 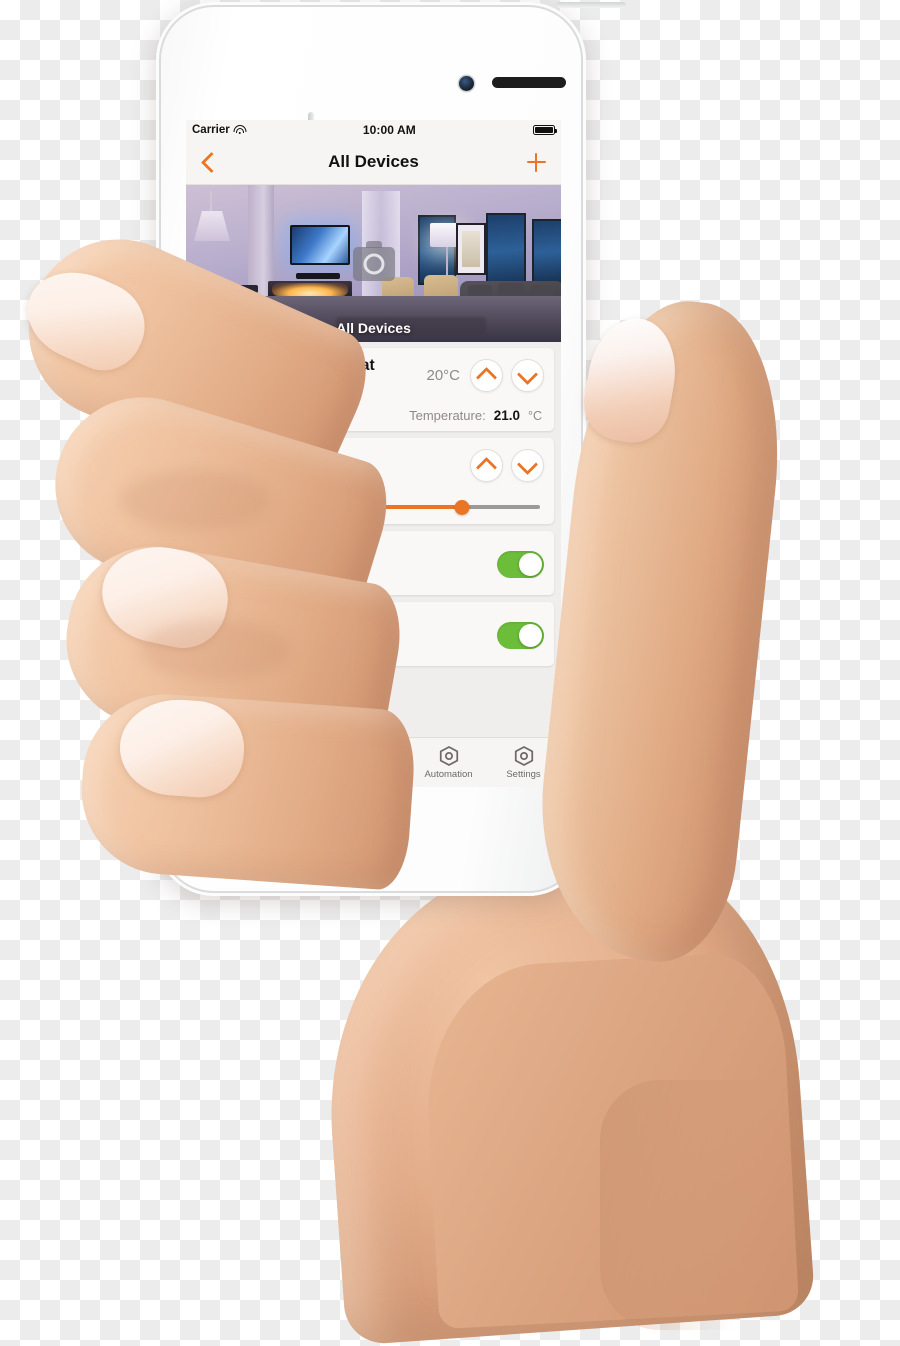 What do you see at coordinates (247, 790) in the screenshot?
I see `little-finger` at bounding box center [247, 790].